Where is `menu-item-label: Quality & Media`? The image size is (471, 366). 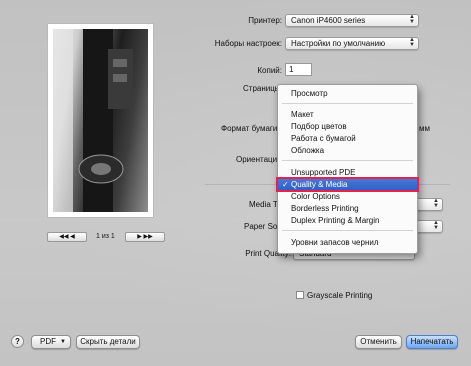
menu-item-label: Quality & Media is located at coordinates (319, 184).